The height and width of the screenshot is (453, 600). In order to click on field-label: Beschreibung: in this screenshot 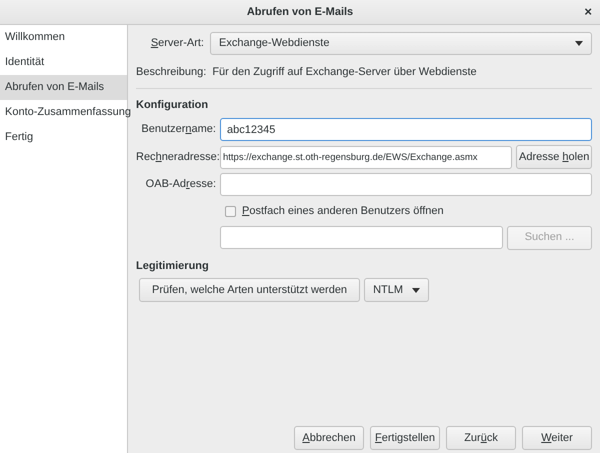, I will do `click(171, 72)`.